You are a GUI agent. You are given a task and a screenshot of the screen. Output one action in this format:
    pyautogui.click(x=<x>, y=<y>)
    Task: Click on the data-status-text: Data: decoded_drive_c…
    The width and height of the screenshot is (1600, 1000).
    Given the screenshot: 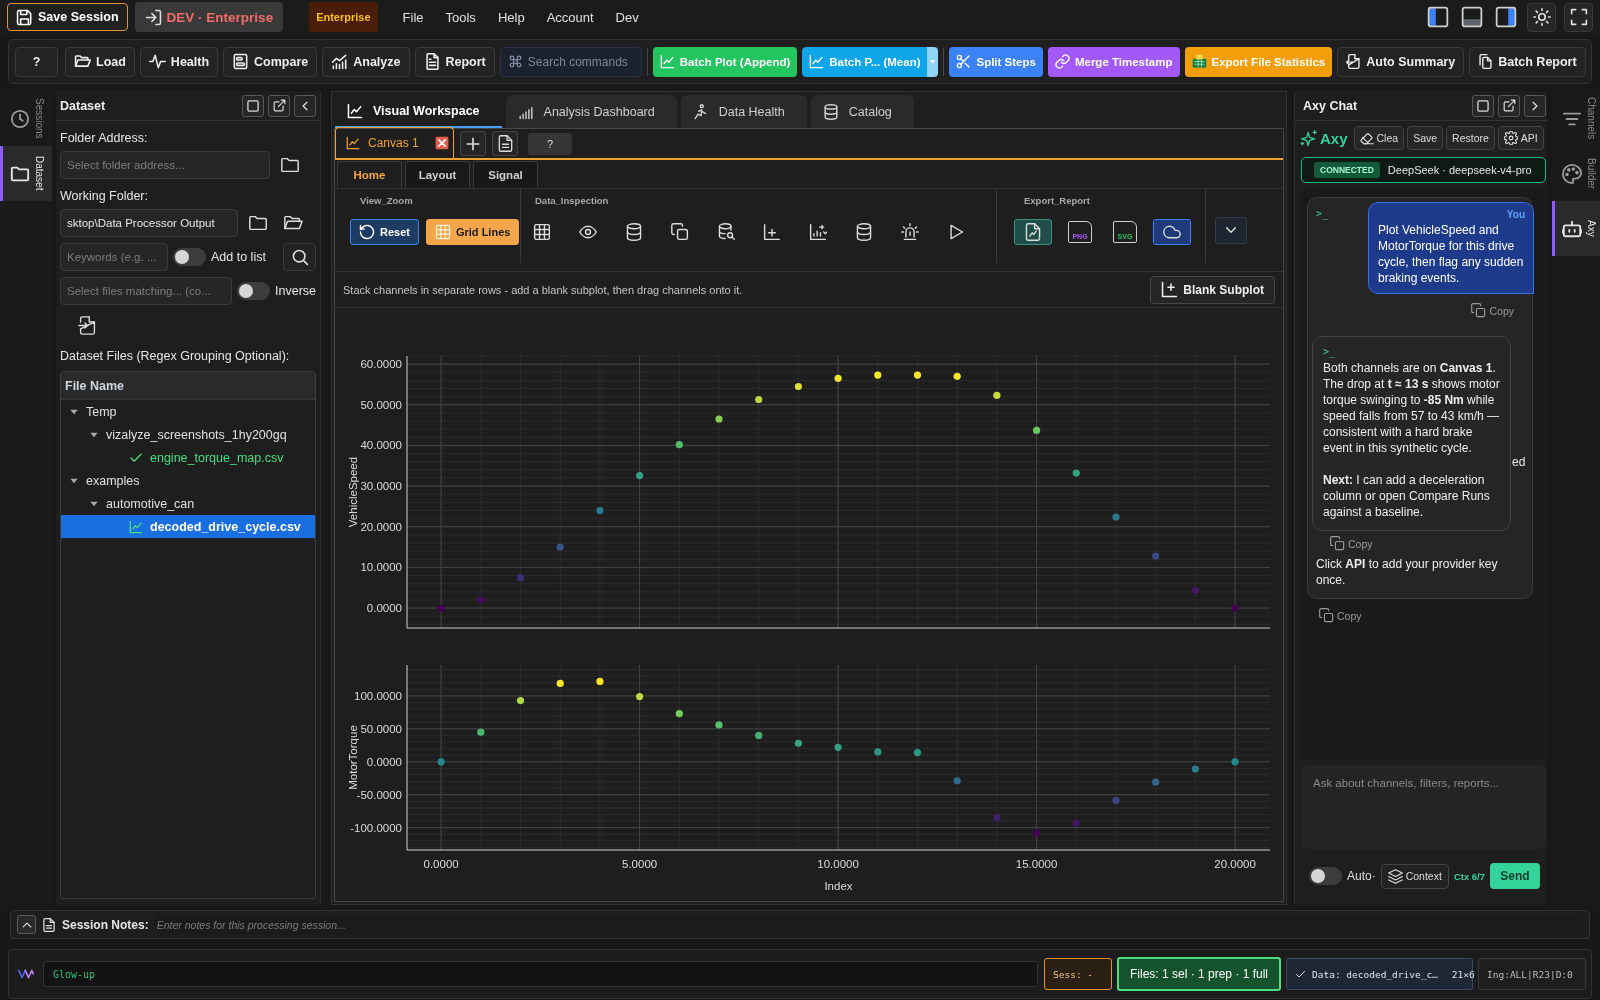 What is the action you would take?
    pyautogui.click(x=1375, y=974)
    